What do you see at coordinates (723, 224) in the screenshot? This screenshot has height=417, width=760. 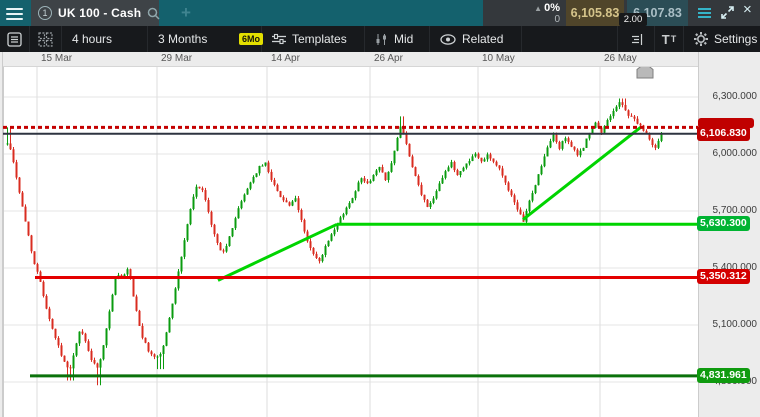 I see `price-tag-support-green: 5,630.300` at bounding box center [723, 224].